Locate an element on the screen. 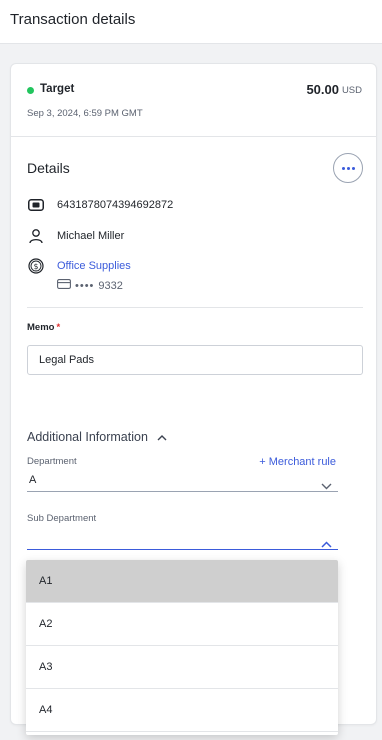  memo-label-text: Memo is located at coordinates (41, 327).